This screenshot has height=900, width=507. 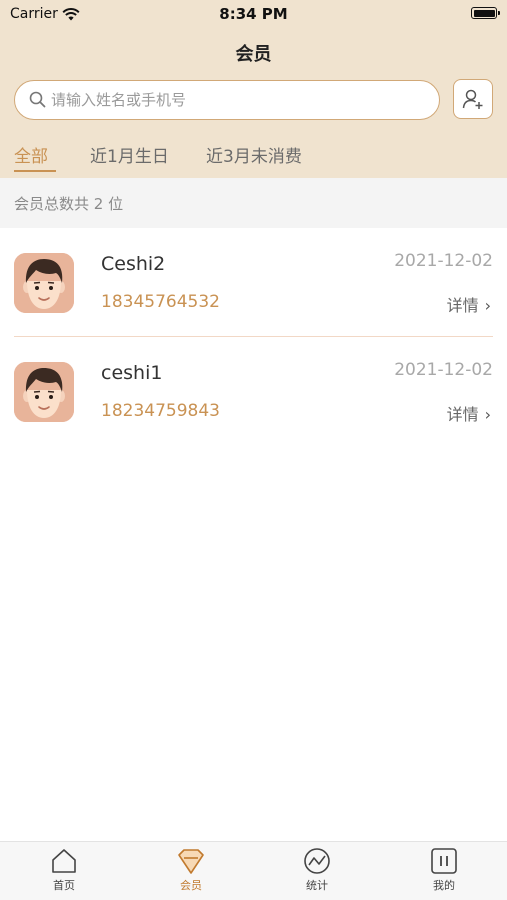 I want to click on member-name: ceshi1, so click(x=132, y=373).